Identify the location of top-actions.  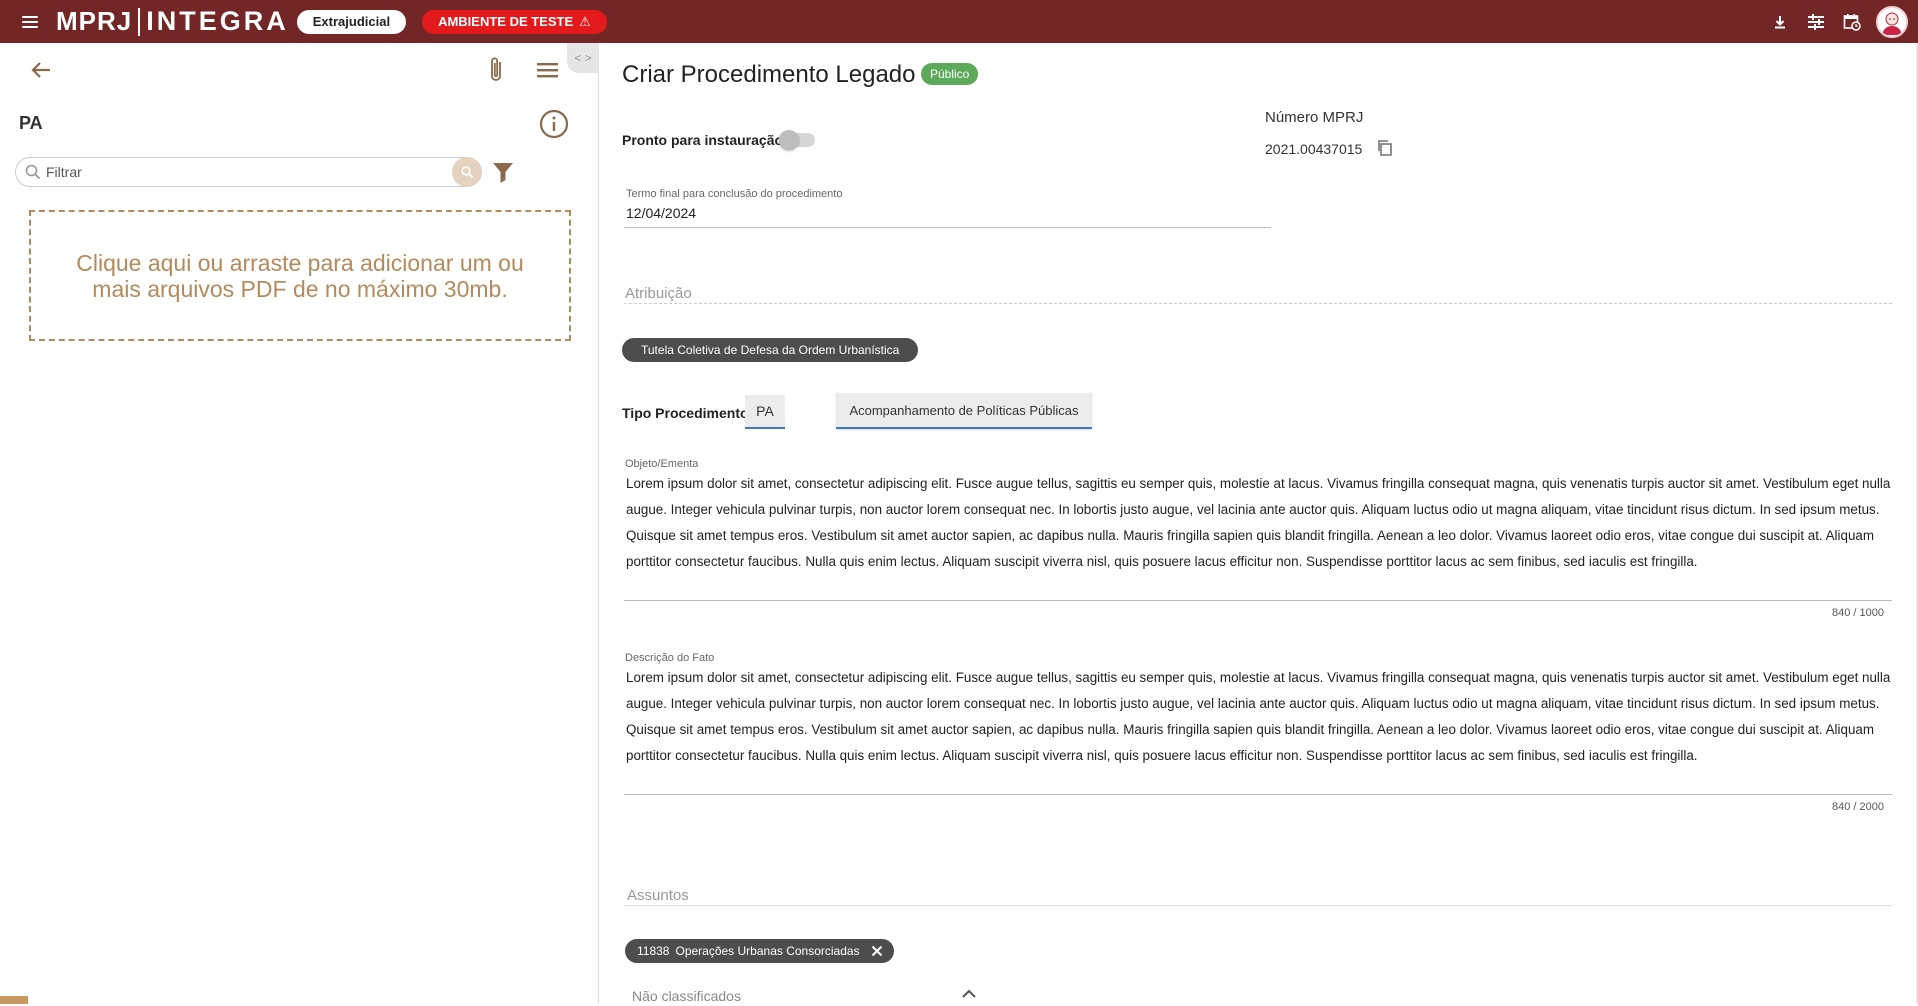
(1840, 21).